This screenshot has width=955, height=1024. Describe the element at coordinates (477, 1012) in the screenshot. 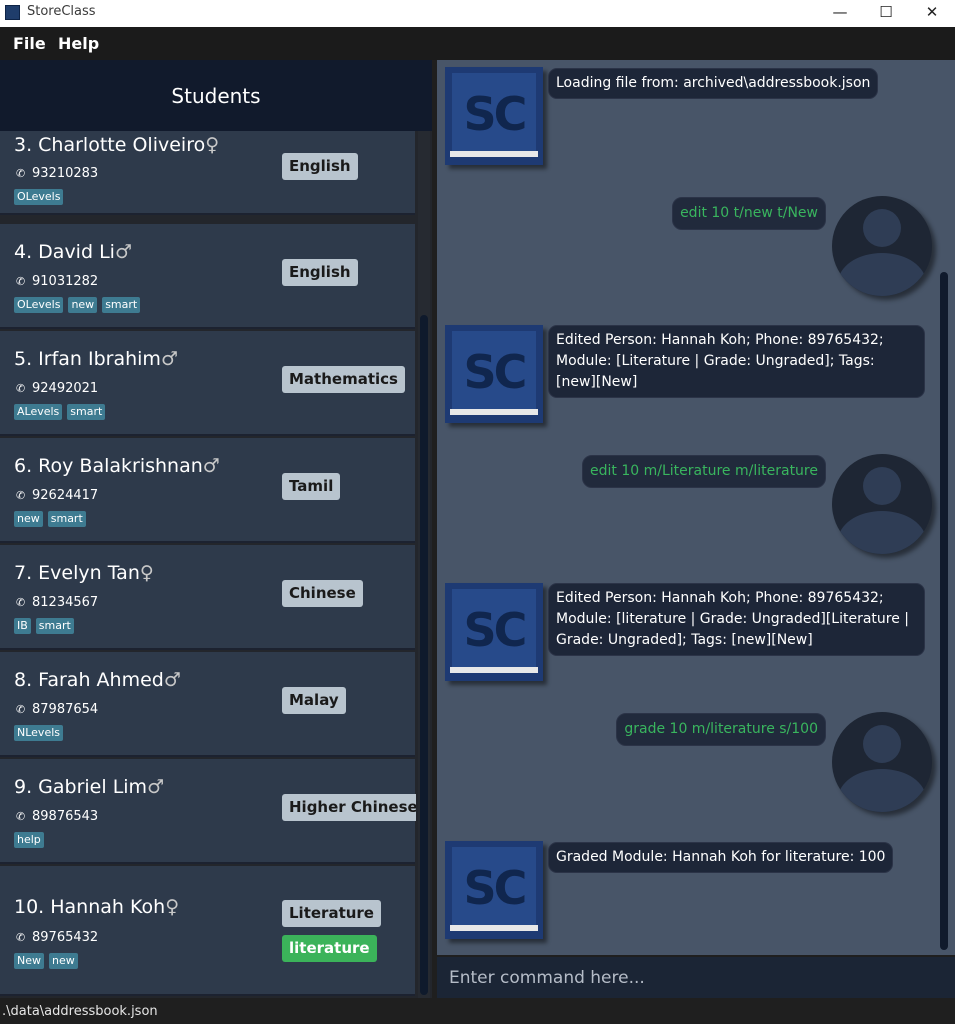

I see `status-bar: .\data\addressbook.json` at that location.